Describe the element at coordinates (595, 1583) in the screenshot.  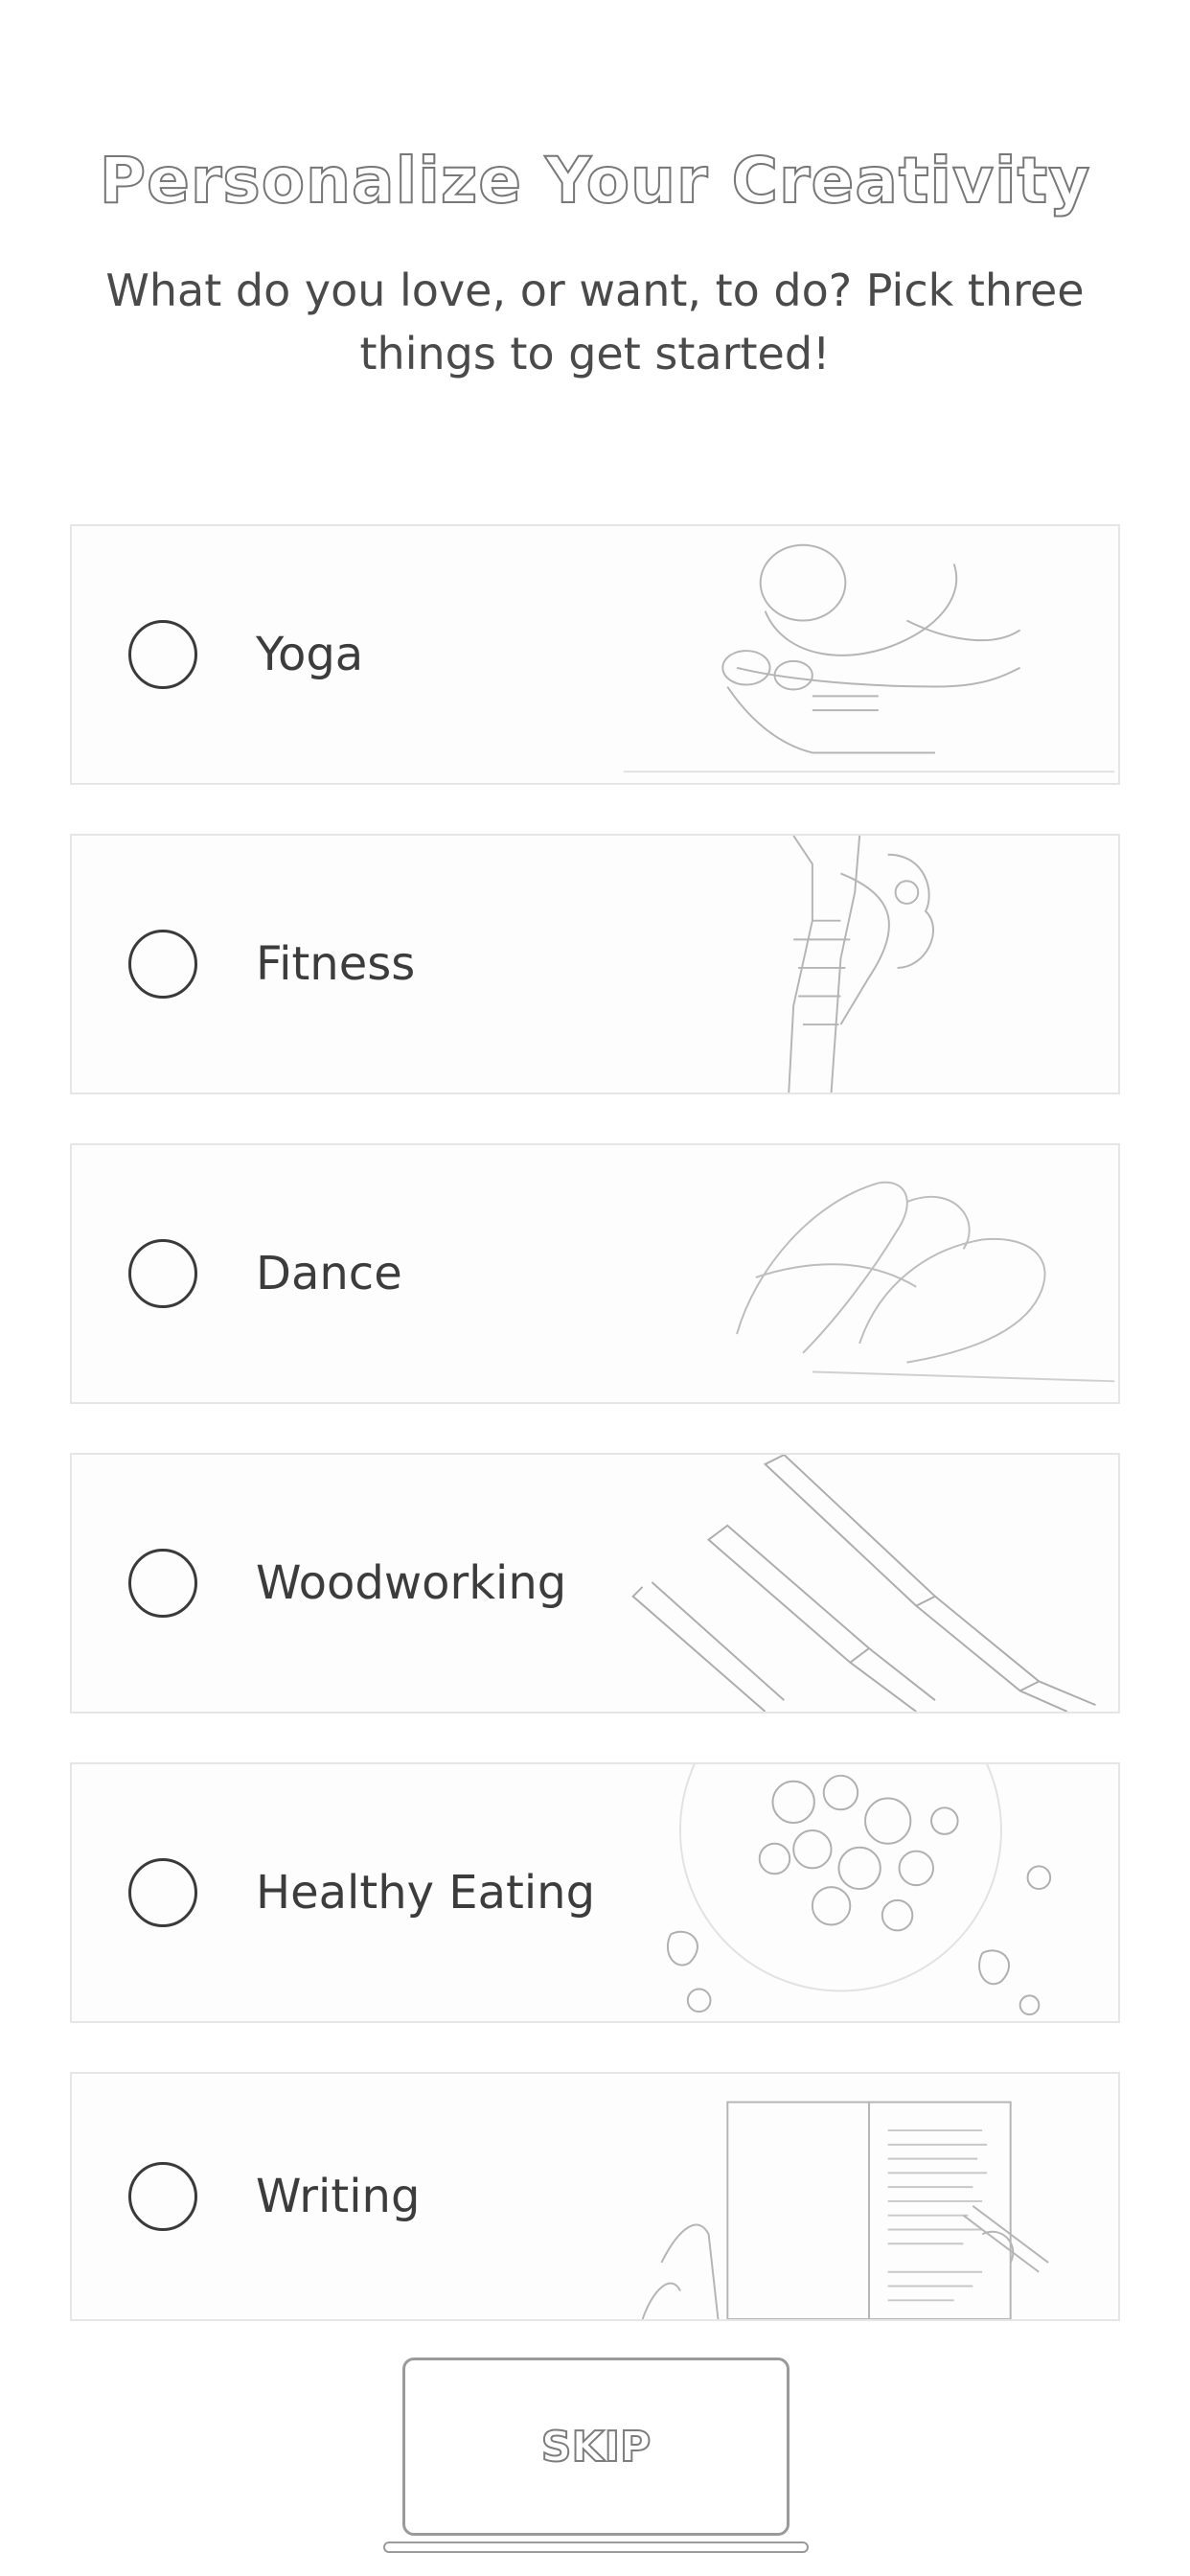
I see `option-card-woodworking: Woodworking` at that location.